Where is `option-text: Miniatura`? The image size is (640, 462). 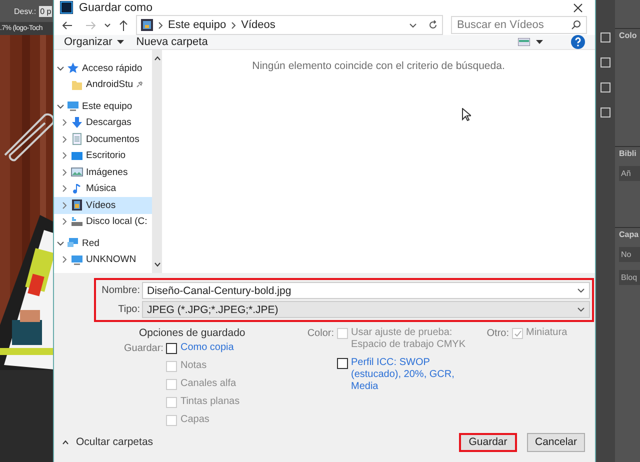
option-text: Miniatura is located at coordinates (547, 333).